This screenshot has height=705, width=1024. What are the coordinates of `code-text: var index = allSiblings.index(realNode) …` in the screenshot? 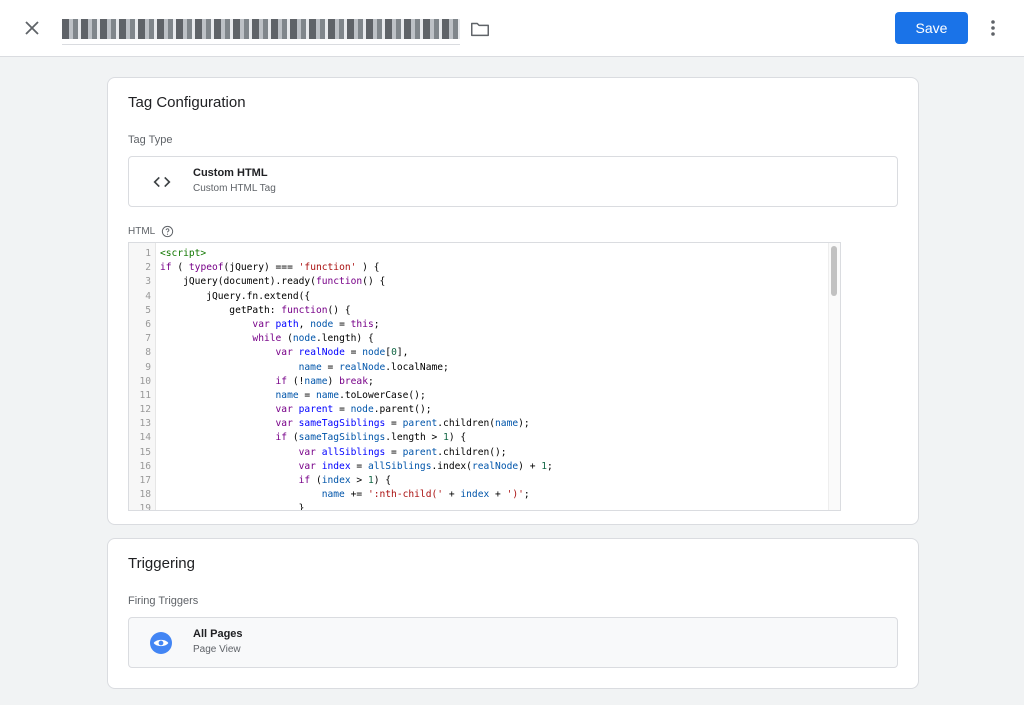 It's located at (425, 466).